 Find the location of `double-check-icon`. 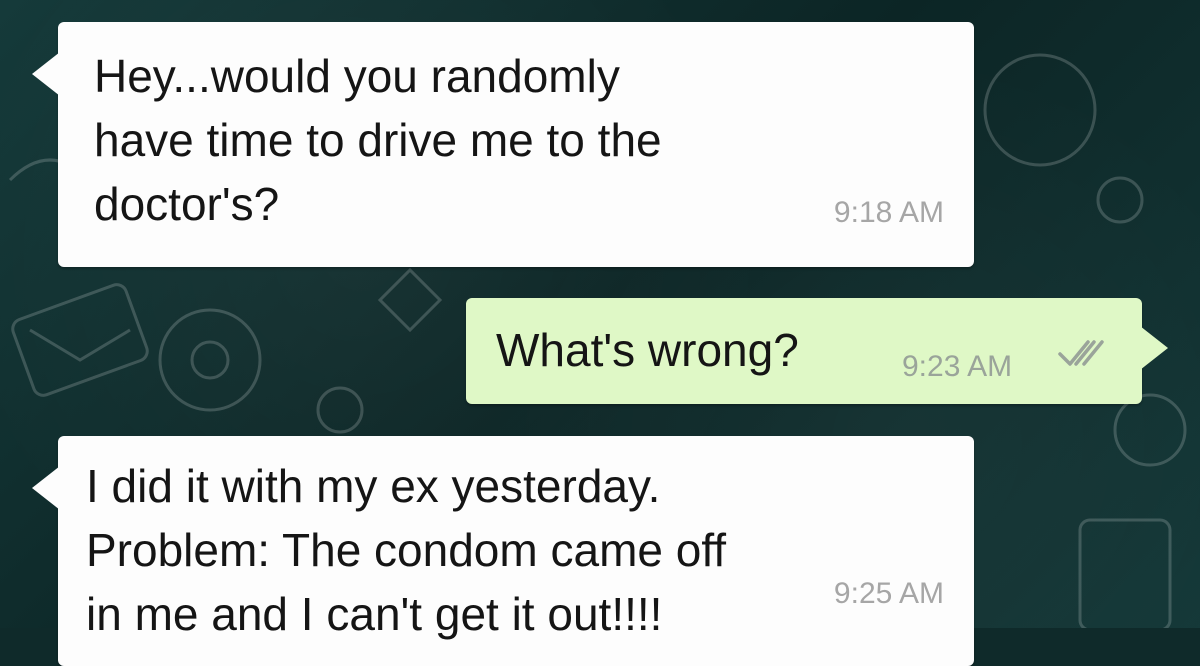

double-check-icon is located at coordinates (1081, 353).